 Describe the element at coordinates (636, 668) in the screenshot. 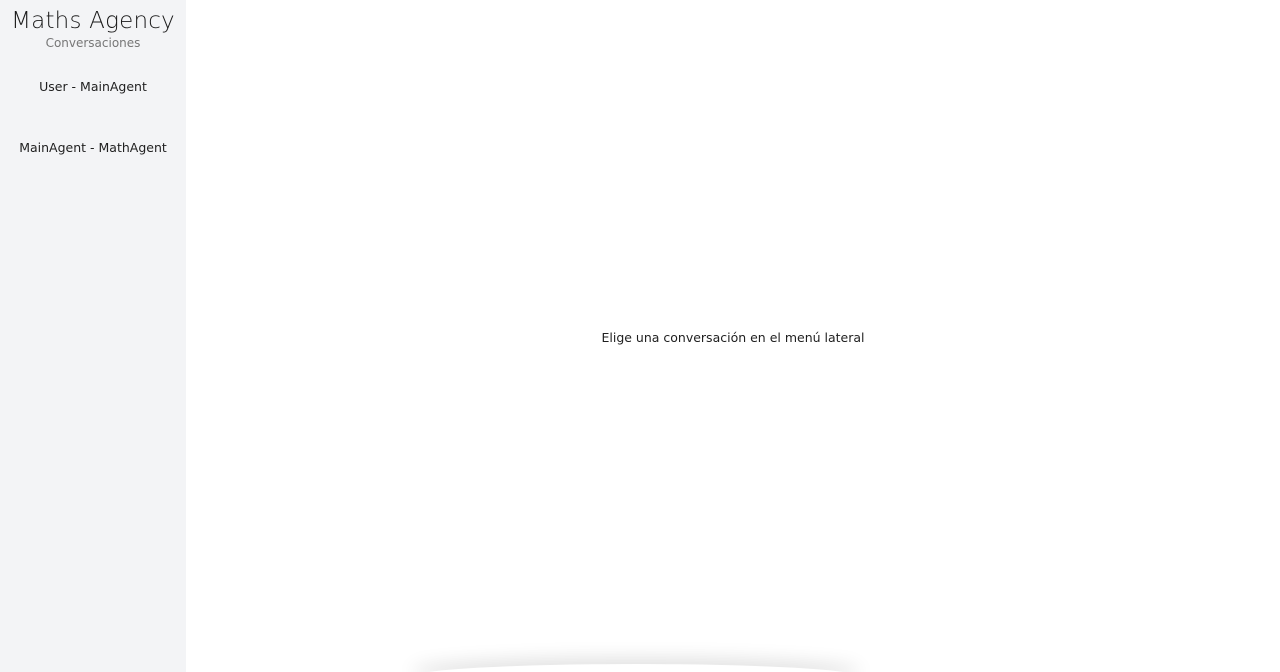

I see `bottom-shadow` at that location.